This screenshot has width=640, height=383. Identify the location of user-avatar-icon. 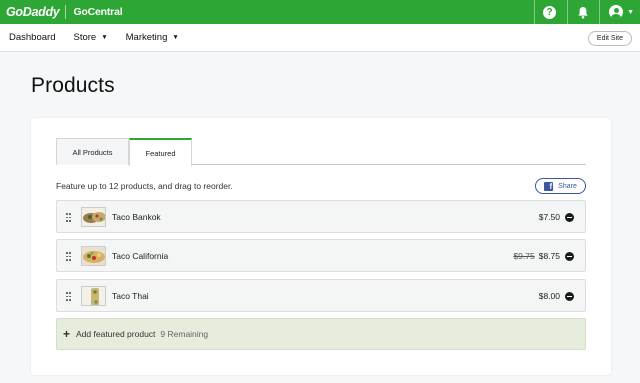
(616, 12).